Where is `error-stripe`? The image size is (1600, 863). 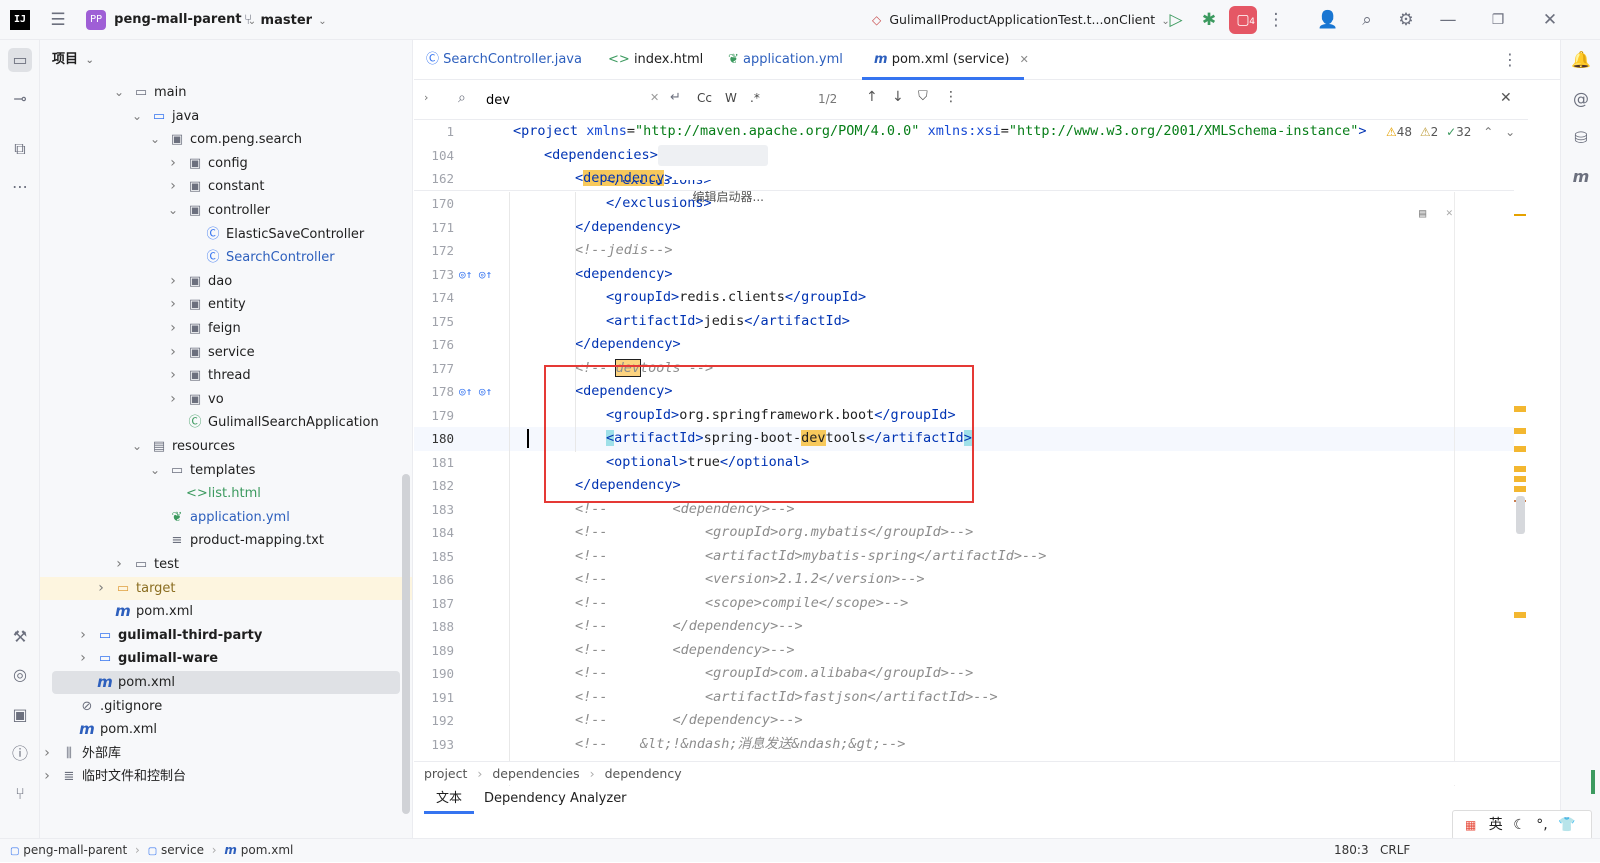 error-stripe is located at coordinates (1521, 485).